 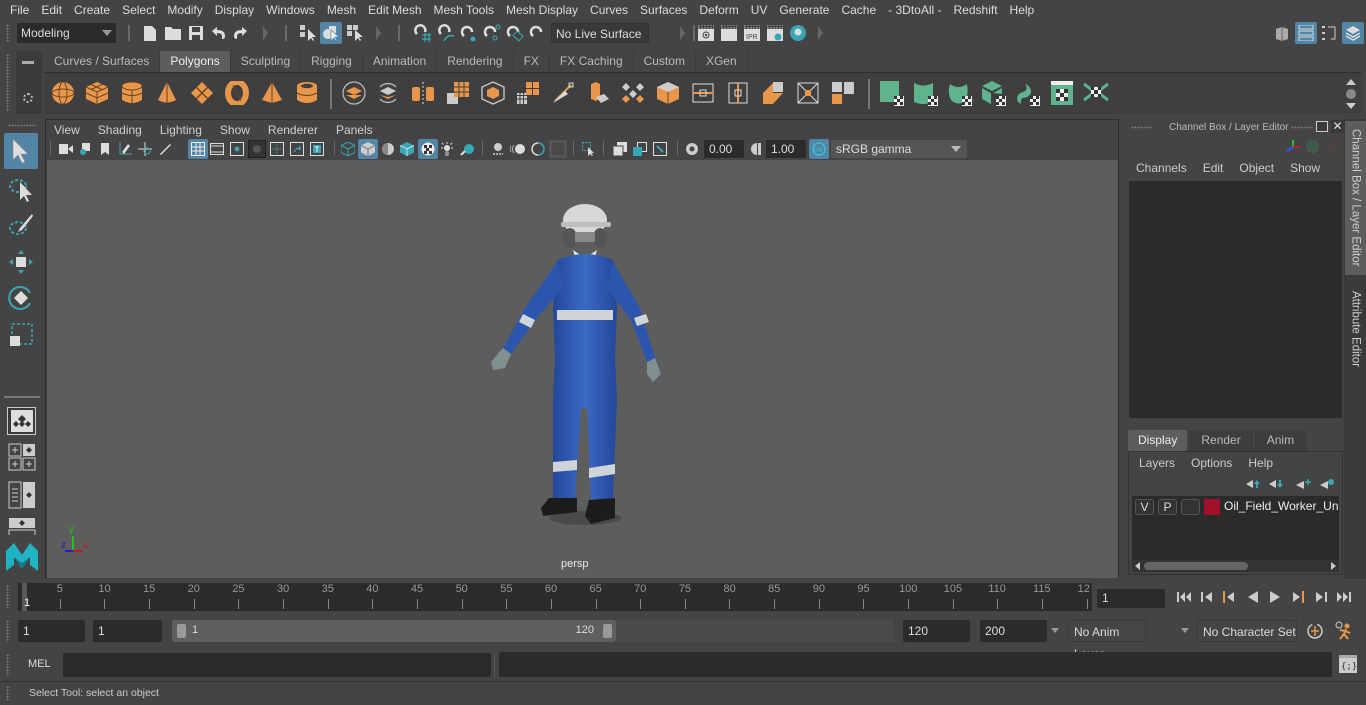 I want to click on center-pivot-icon, so click(x=843, y=93).